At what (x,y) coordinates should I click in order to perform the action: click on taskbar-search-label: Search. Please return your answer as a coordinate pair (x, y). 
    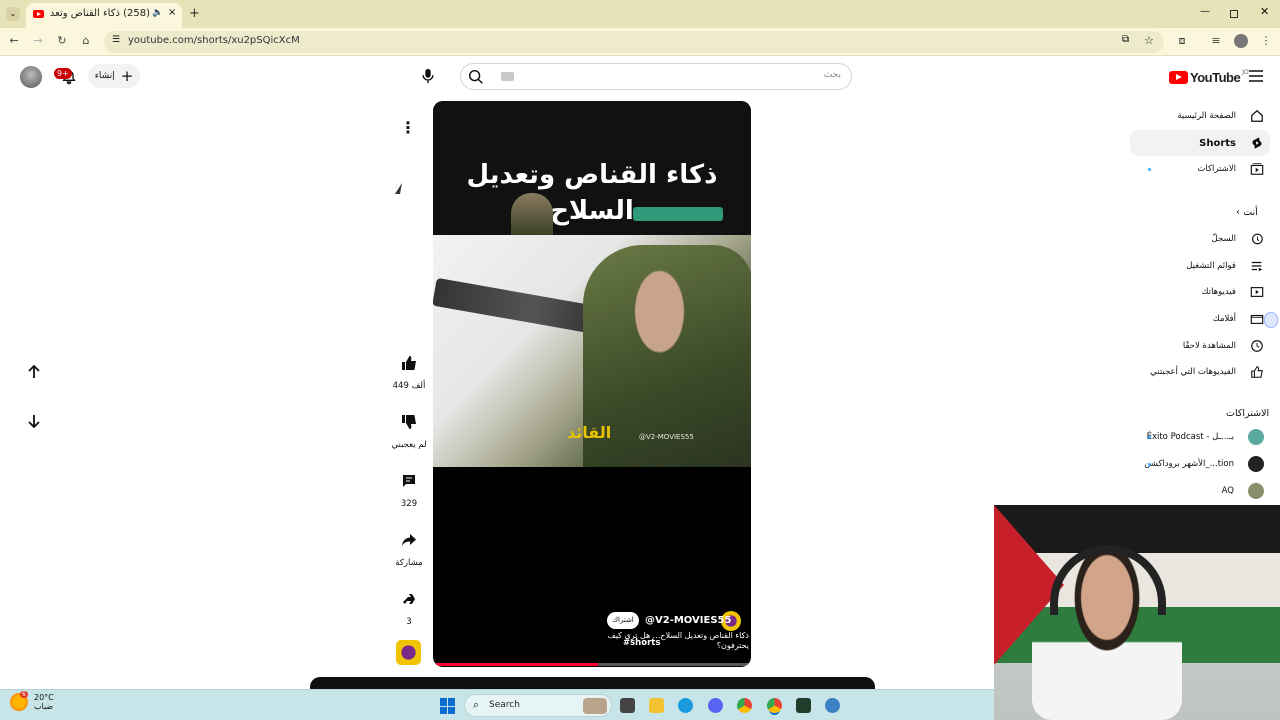
    Looking at the image, I should click on (504, 705).